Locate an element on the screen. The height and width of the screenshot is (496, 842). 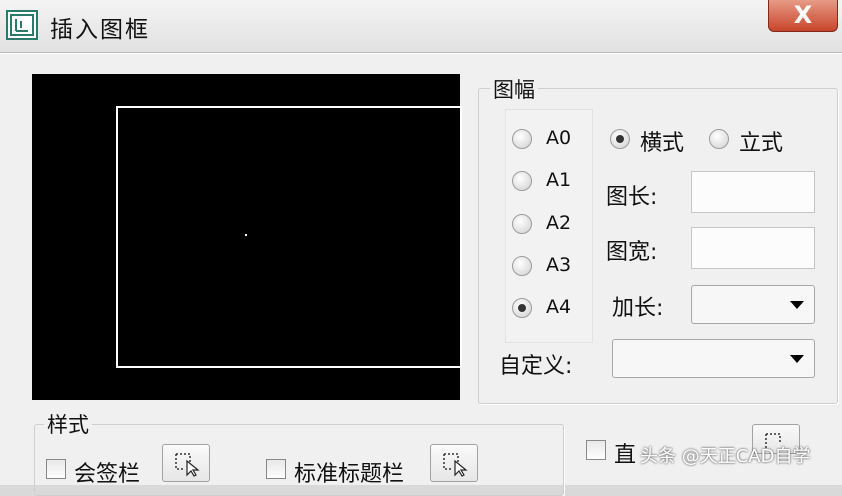
orientation-portrait-label: 立式 is located at coordinates (761, 143).